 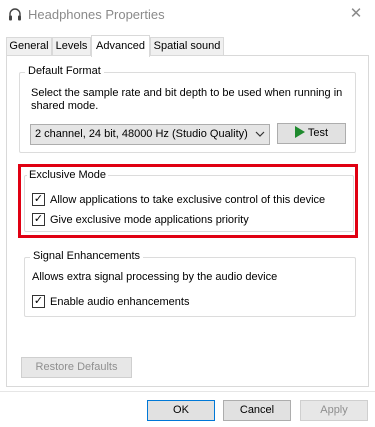 What do you see at coordinates (76, 367) in the screenshot?
I see `restore-defaults-button: Restore Defaults` at bounding box center [76, 367].